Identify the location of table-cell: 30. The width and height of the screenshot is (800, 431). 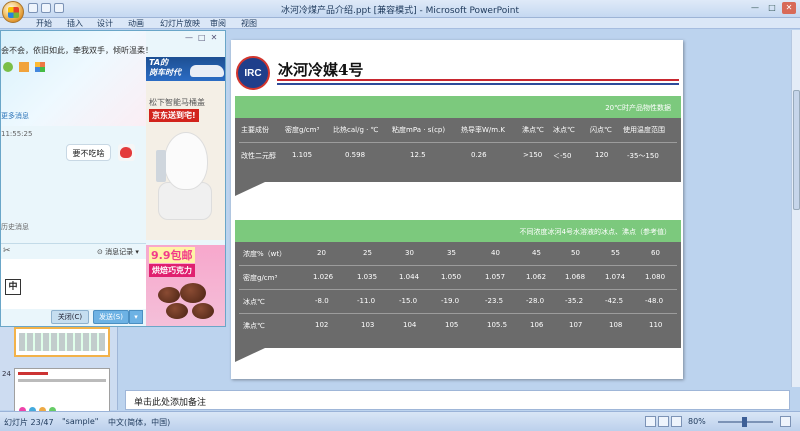
(409, 253).